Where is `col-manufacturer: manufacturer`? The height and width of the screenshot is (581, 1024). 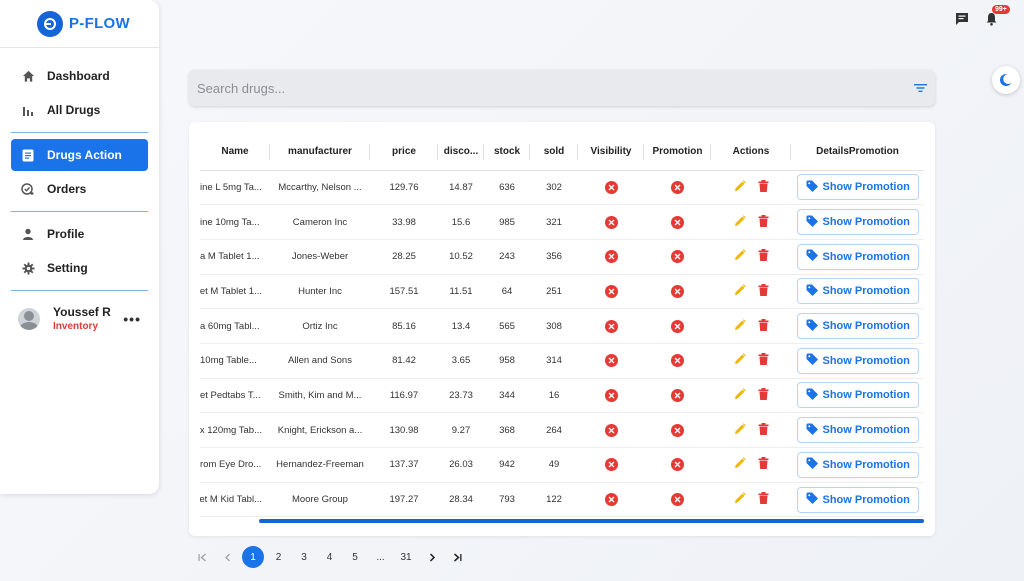
col-manufacturer: manufacturer is located at coordinates (320, 152).